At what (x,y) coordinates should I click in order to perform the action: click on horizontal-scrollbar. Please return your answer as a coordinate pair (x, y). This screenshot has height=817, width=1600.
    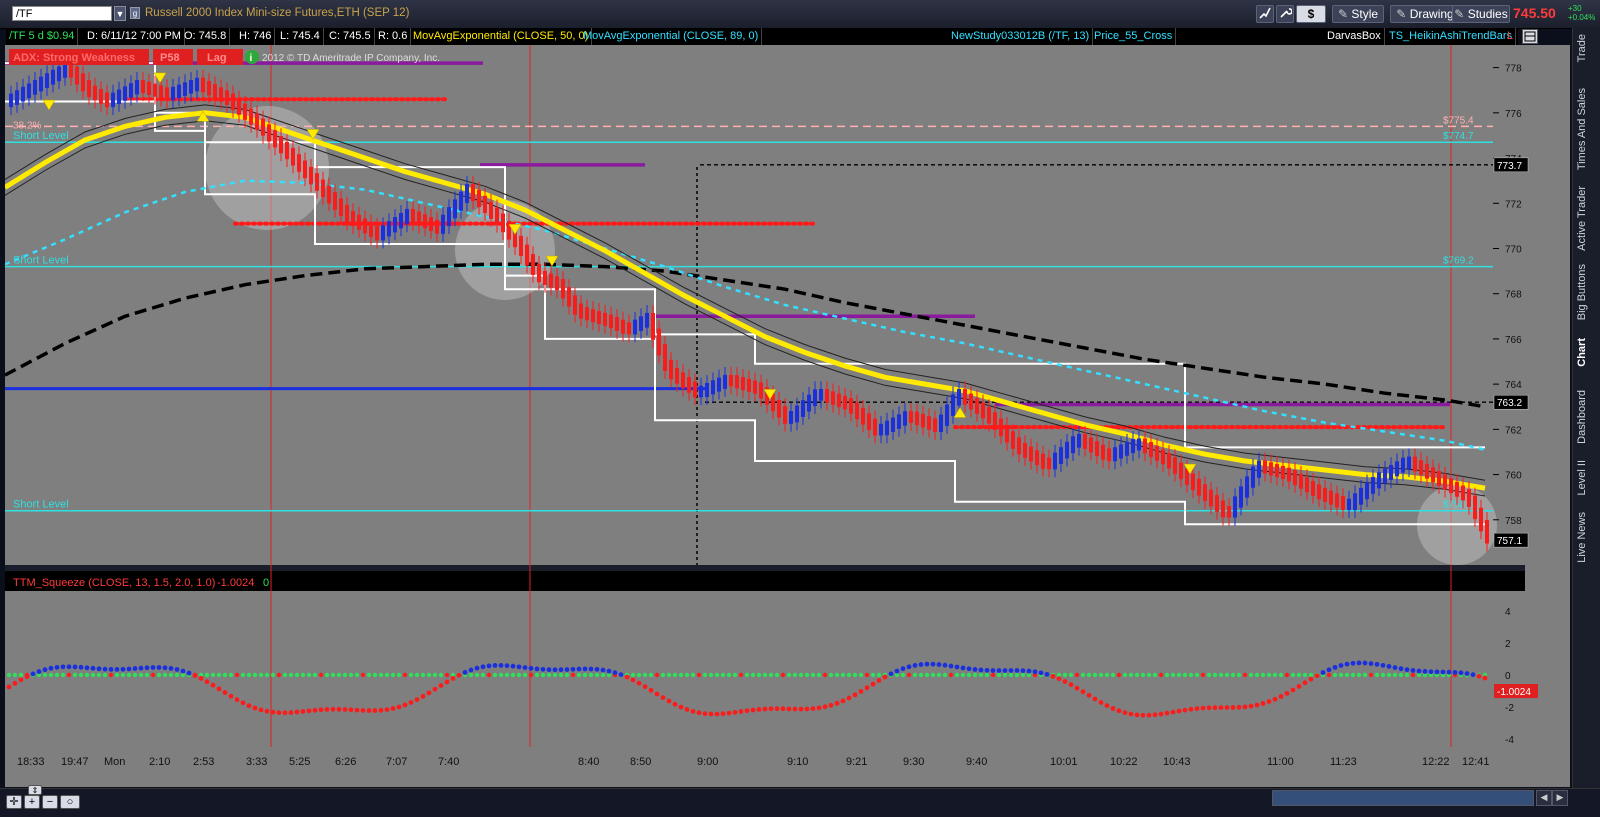
    Looking at the image, I should click on (1403, 798).